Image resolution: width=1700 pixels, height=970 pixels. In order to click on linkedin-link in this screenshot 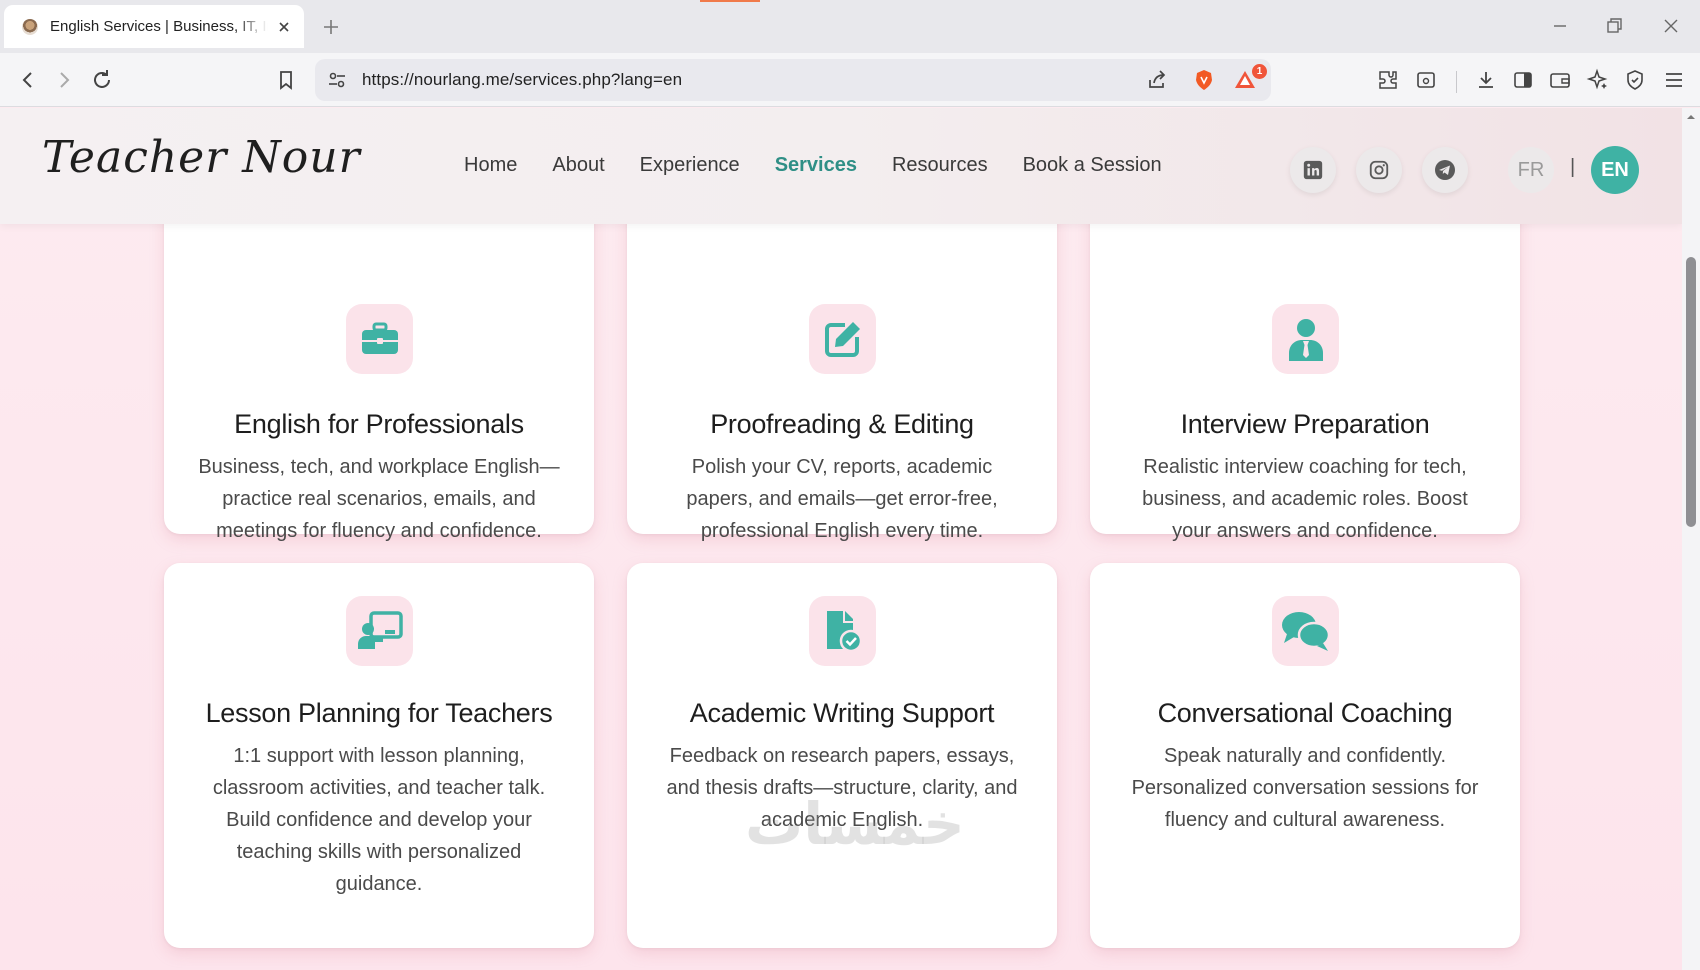, I will do `click(1313, 170)`.